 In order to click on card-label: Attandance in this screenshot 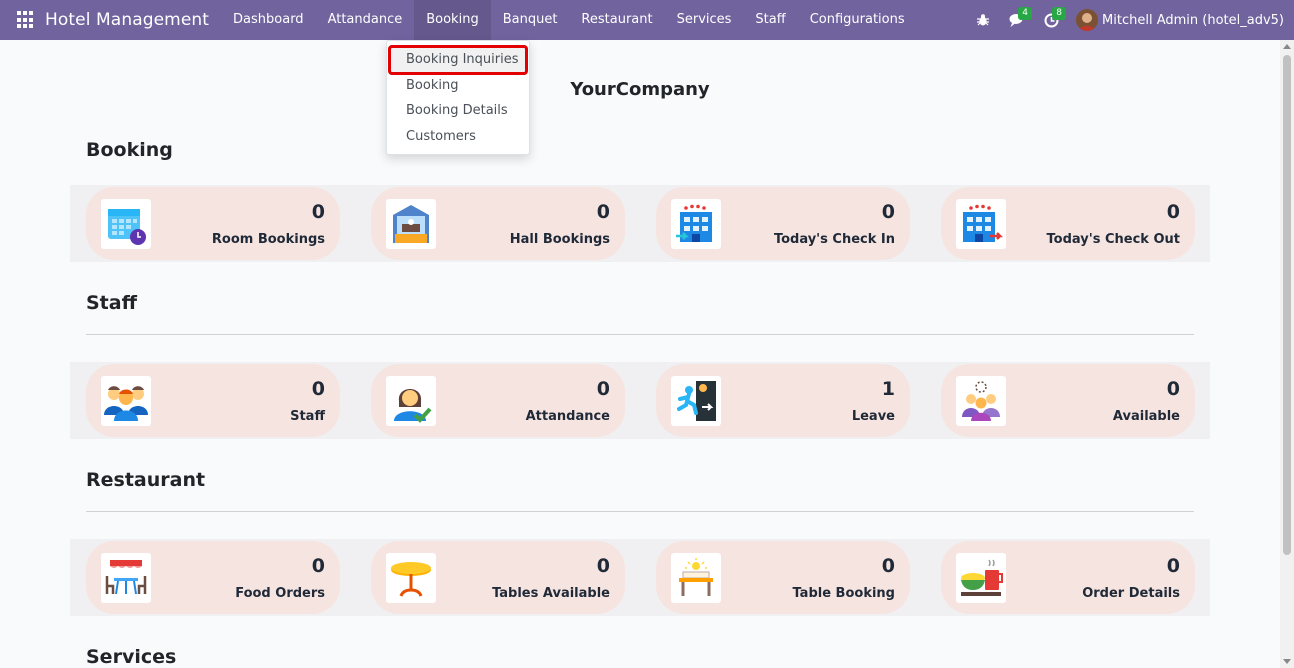, I will do `click(567, 416)`.